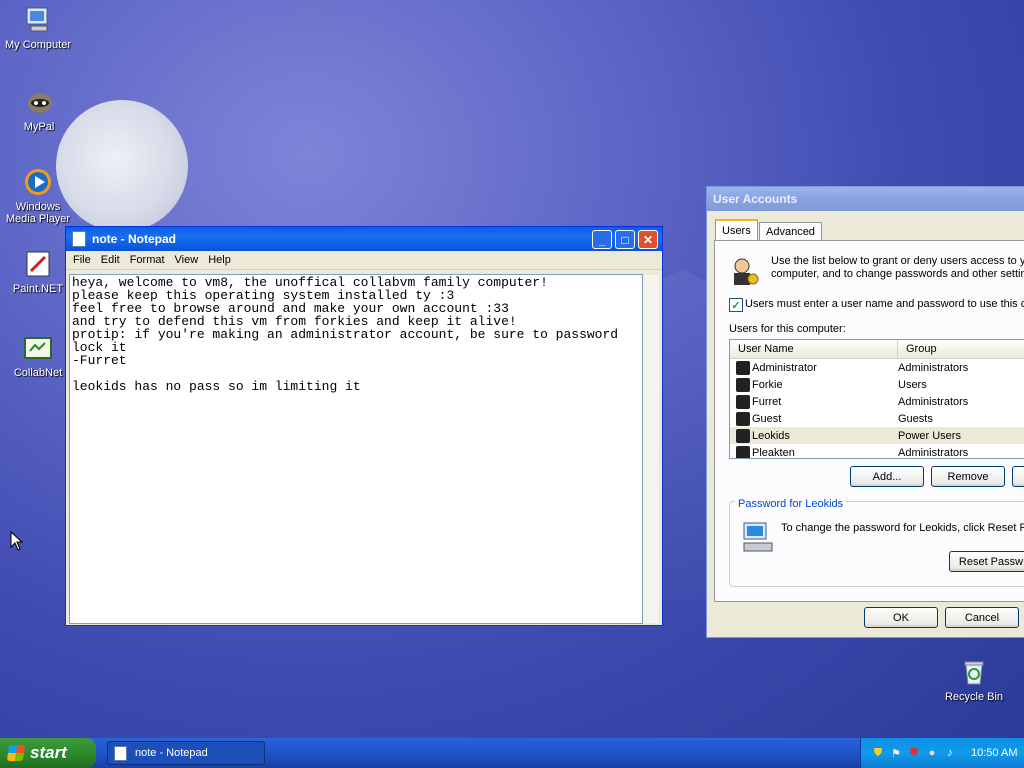 This screenshot has width=1024, height=768. I want to click on user-name: Pleakten, so click(773, 452).